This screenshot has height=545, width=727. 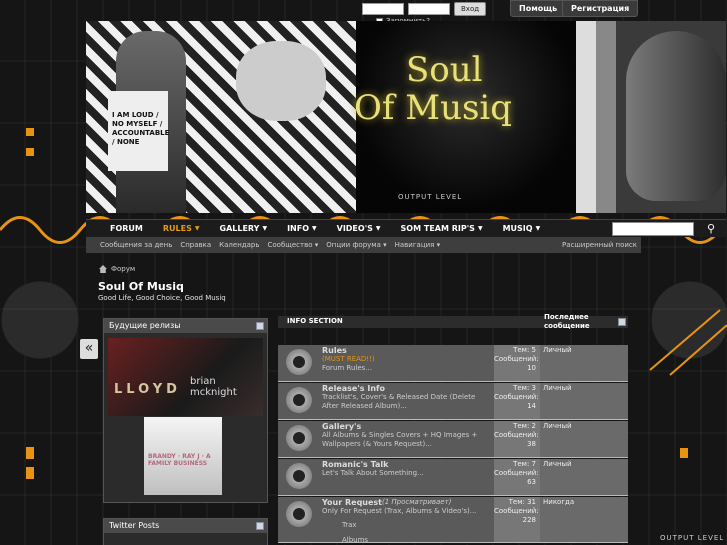 What do you see at coordinates (126, 228) in the screenshot?
I see `nav-forum: FORUM` at bounding box center [126, 228].